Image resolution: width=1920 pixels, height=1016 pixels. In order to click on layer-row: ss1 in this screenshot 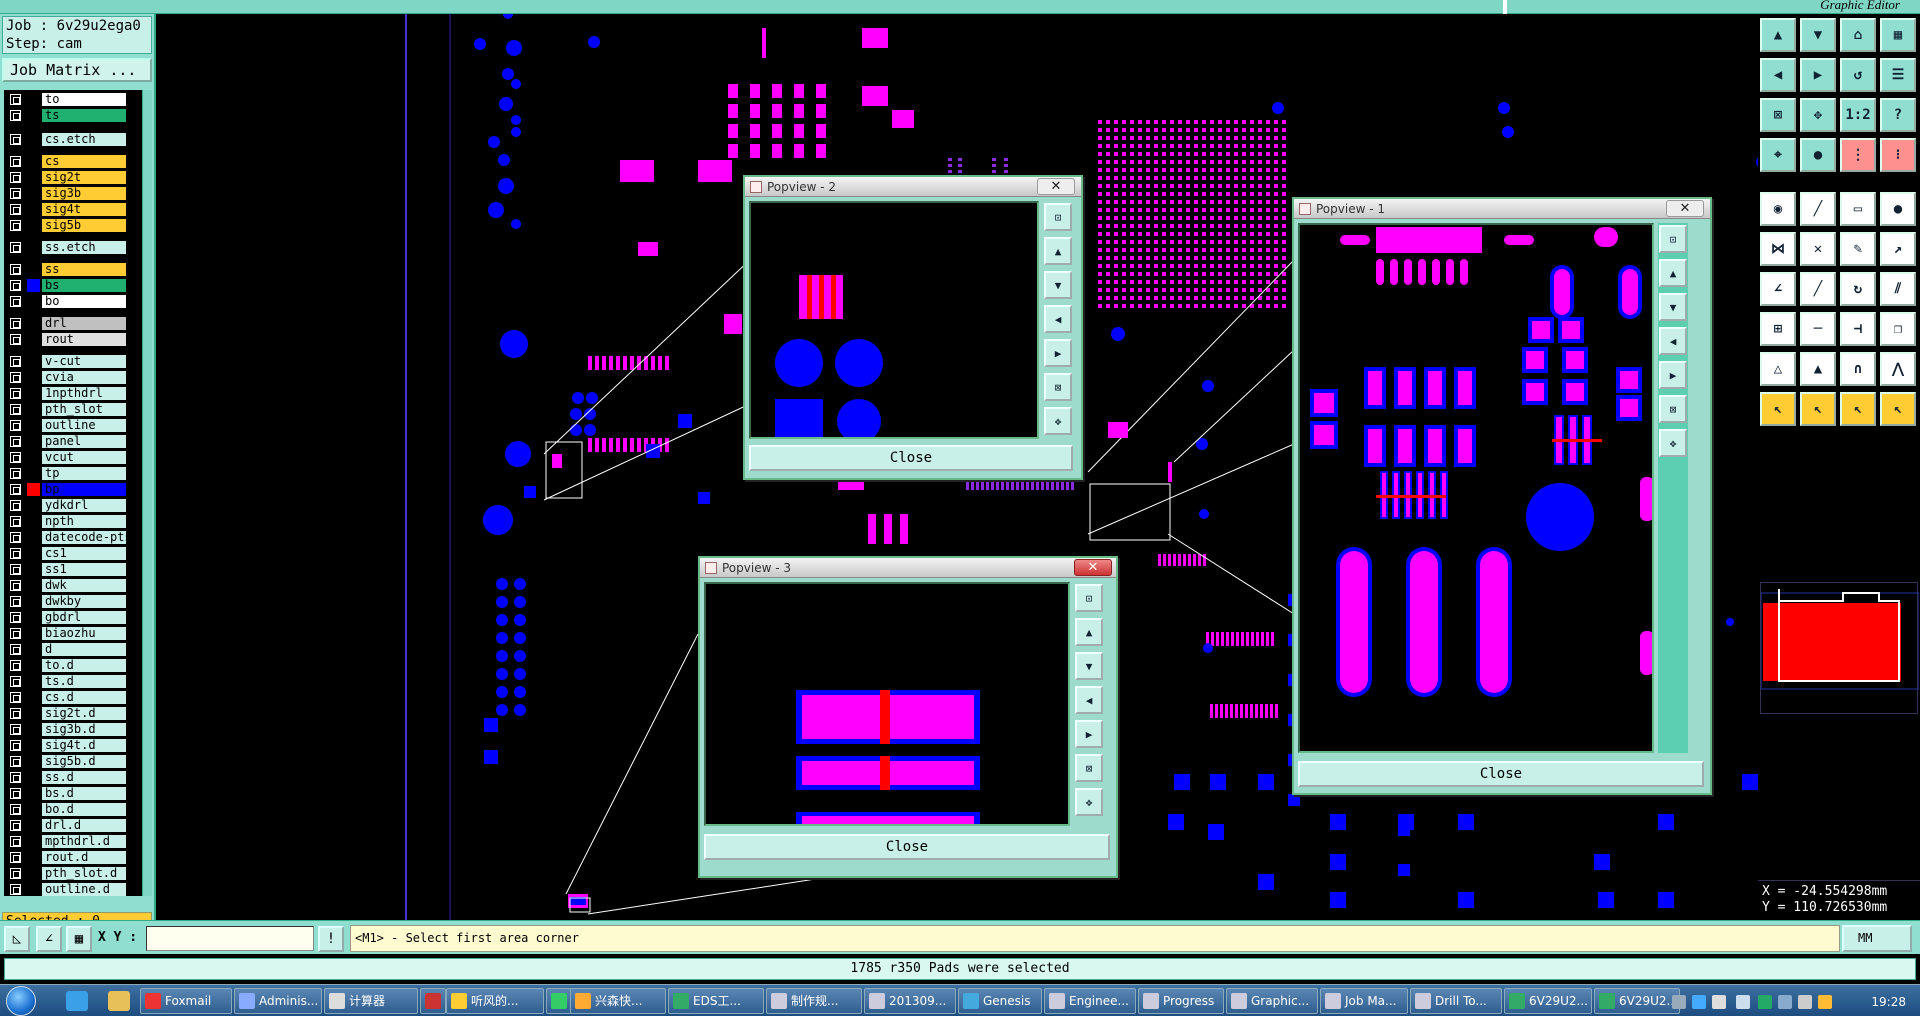, I will do `click(73, 569)`.